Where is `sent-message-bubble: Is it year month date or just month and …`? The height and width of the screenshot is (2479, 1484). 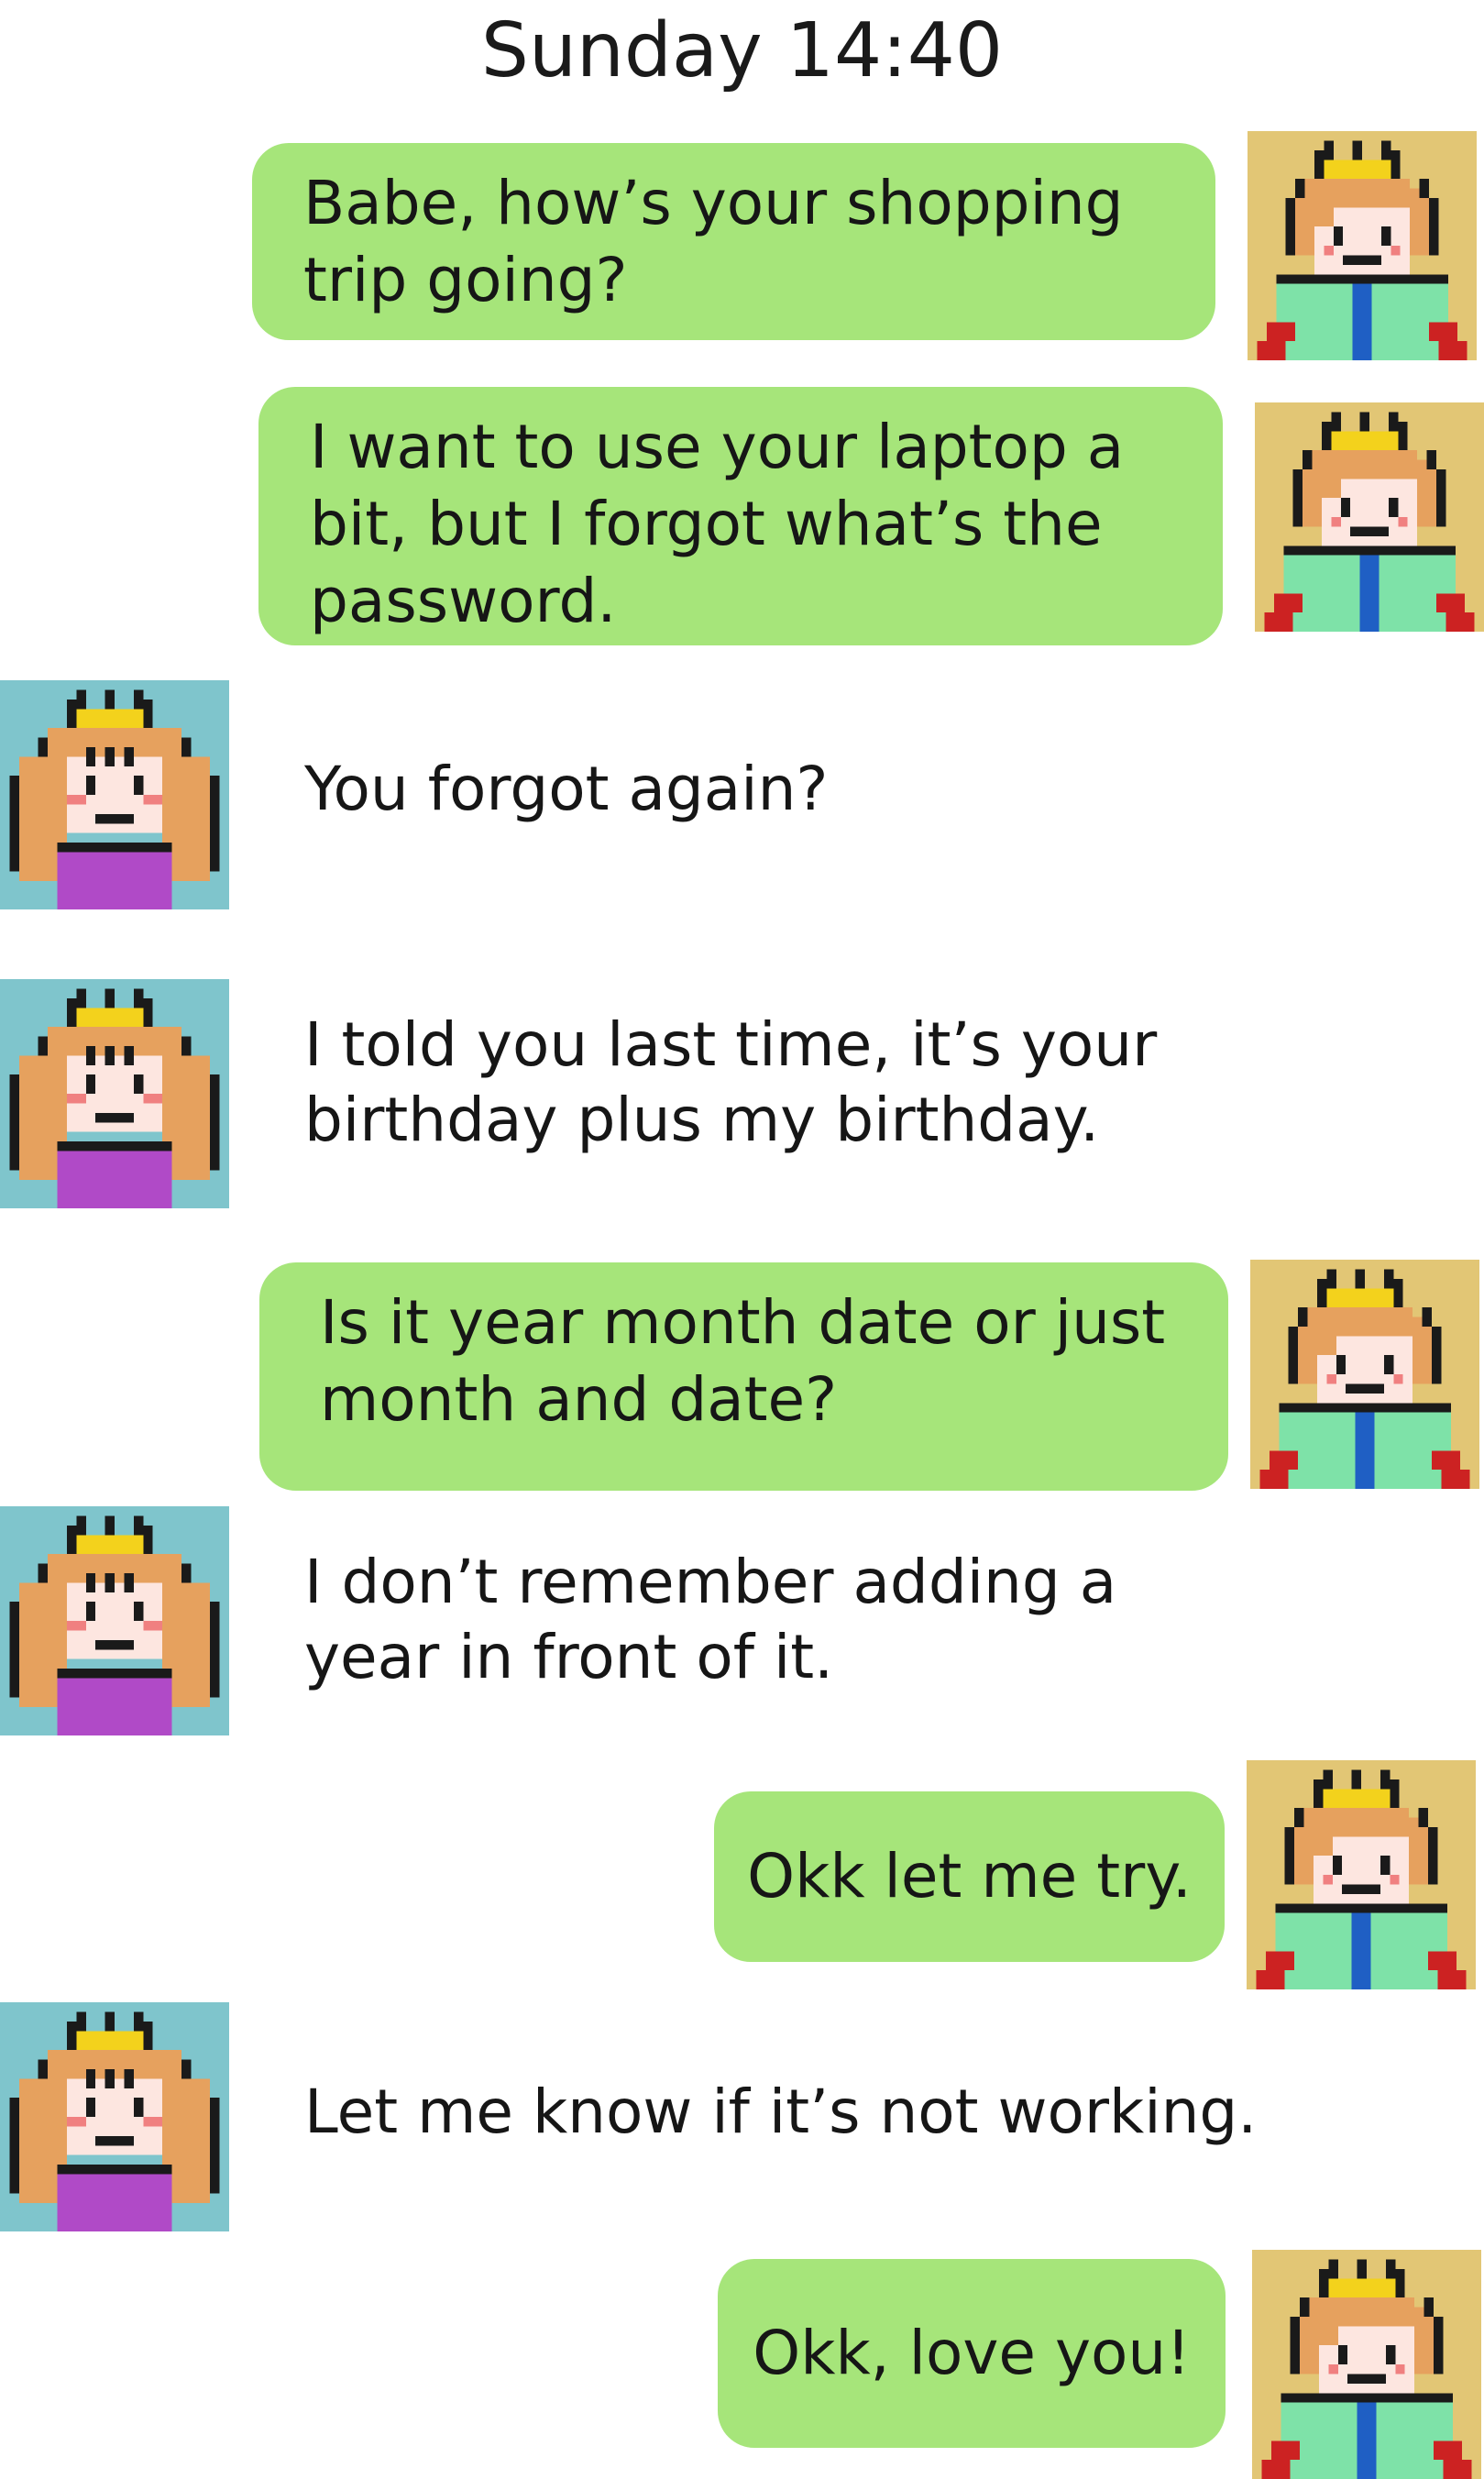
sent-message-bubble: Is it year month date or just month and … is located at coordinates (743, 1376).